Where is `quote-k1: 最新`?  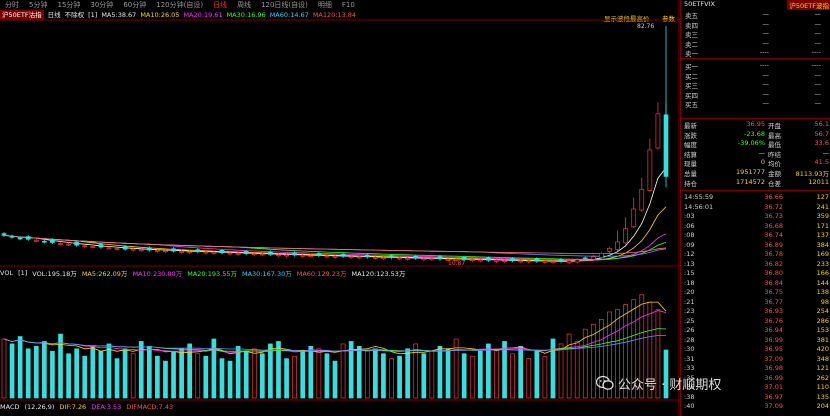 quote-k1: 最新 is located at coordinates (690, 126).